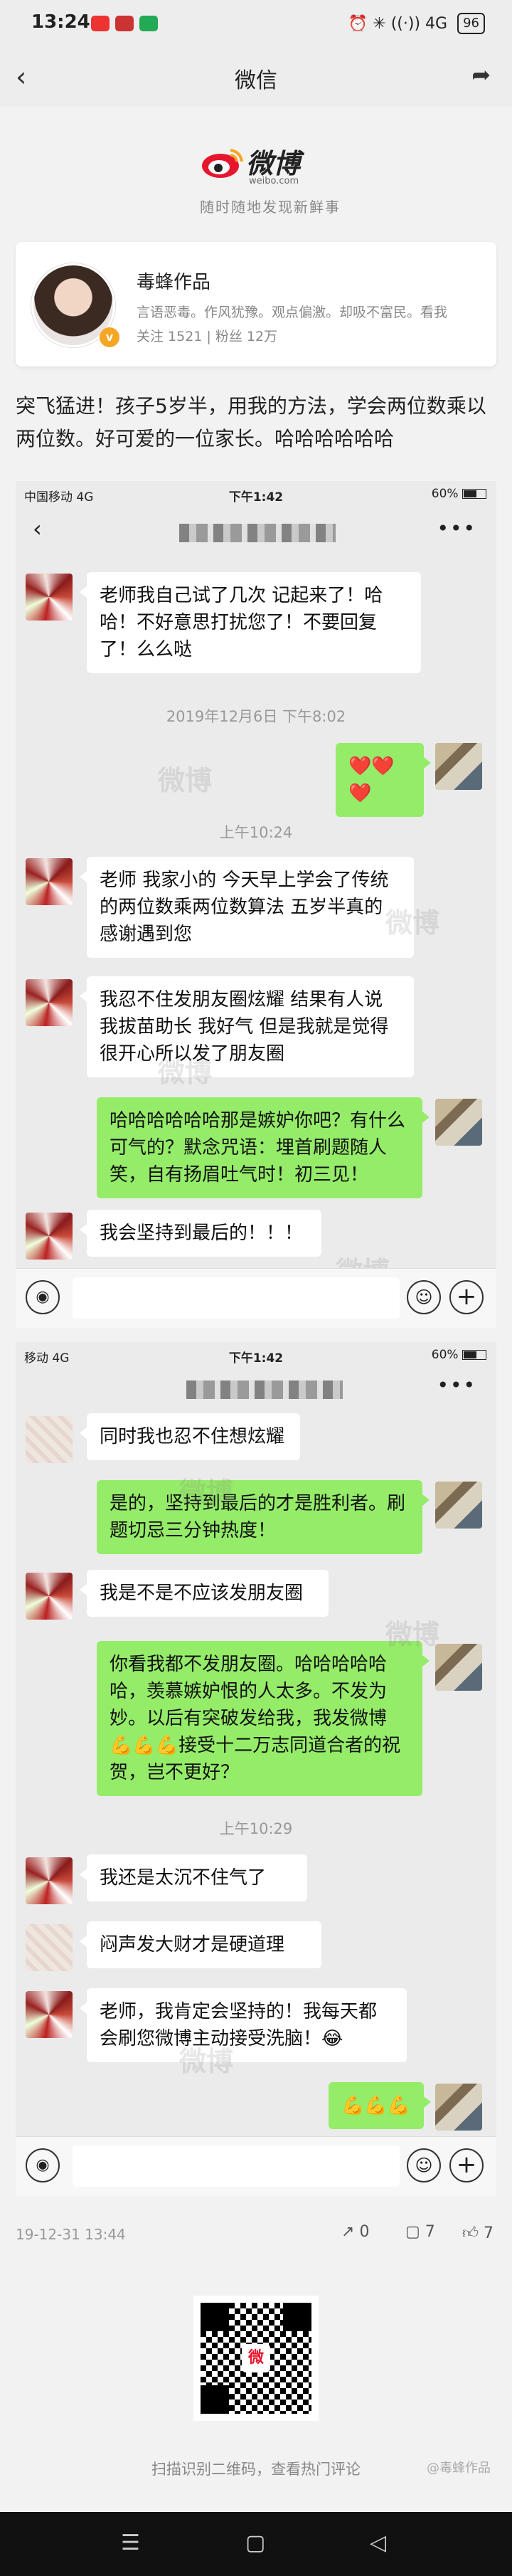 Image resolution: width=512 pixels, height=2576 pixels. Describe the element at coordinates (412, 2232) in the screenshot. I see `comment-icon: ▢` at that location.